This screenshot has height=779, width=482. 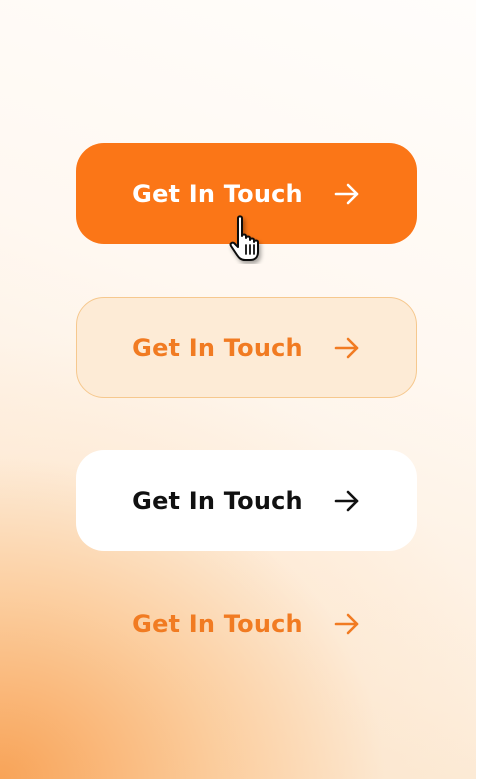 I want to click on get-in-touch-primary-button: Get In Touch, so click(x=246, y=193).